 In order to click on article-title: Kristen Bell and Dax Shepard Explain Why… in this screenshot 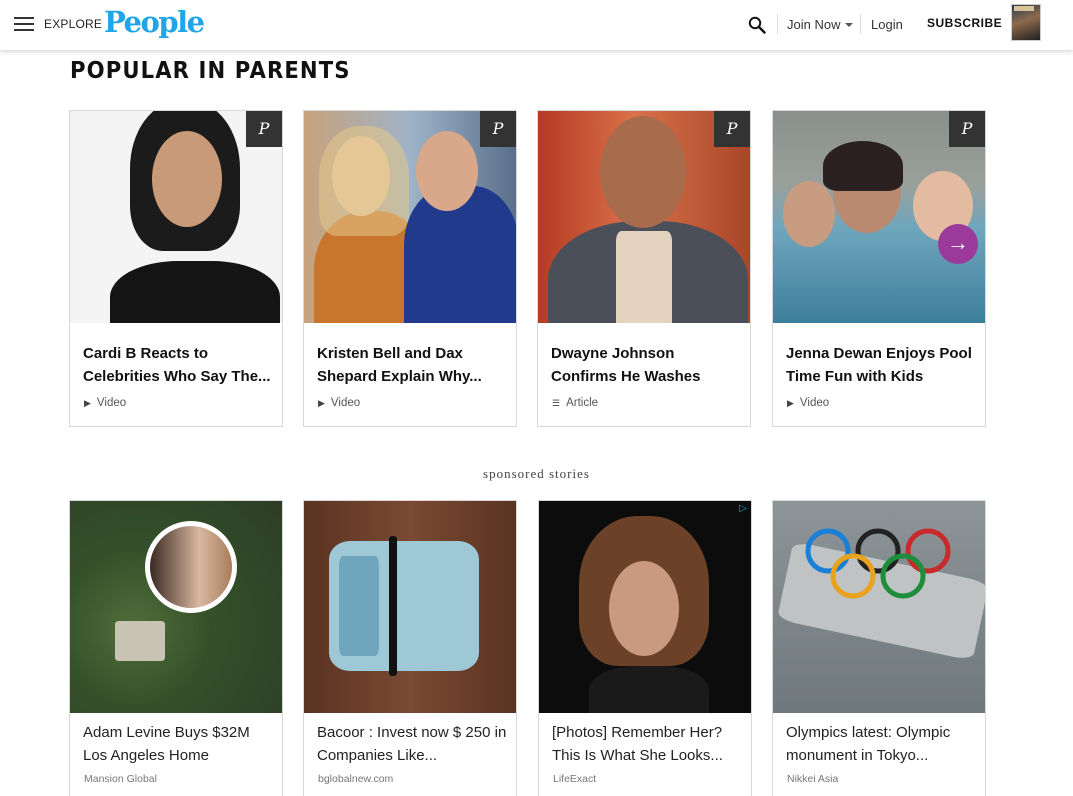, I will do `click(412, 365)`.